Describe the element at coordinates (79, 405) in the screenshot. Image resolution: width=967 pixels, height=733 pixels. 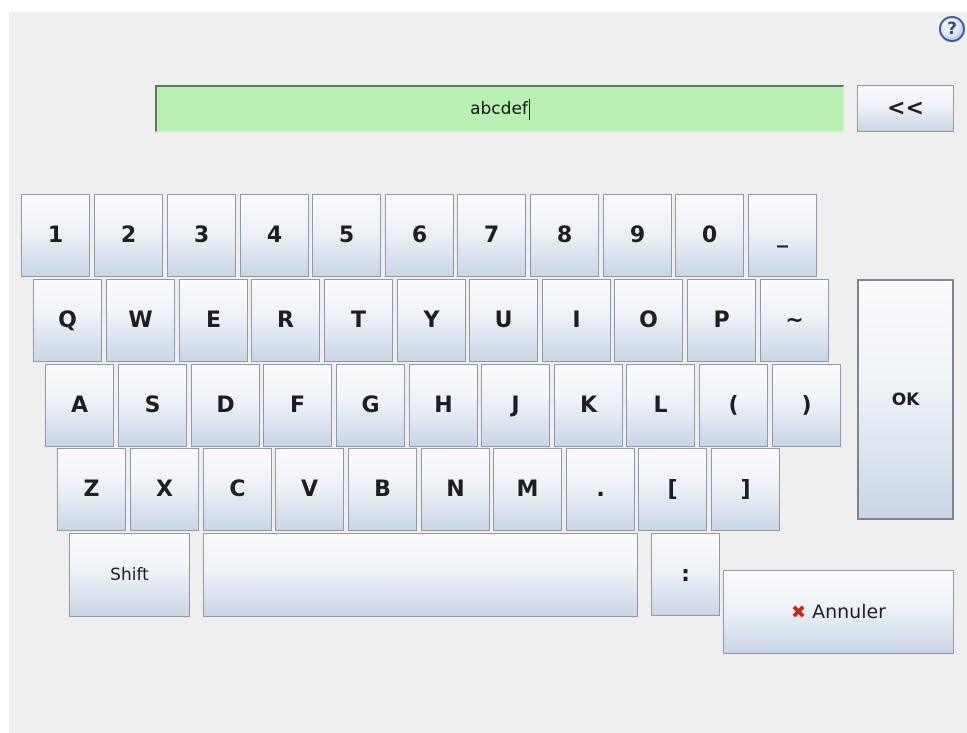
I see `key-a: A` at that location.